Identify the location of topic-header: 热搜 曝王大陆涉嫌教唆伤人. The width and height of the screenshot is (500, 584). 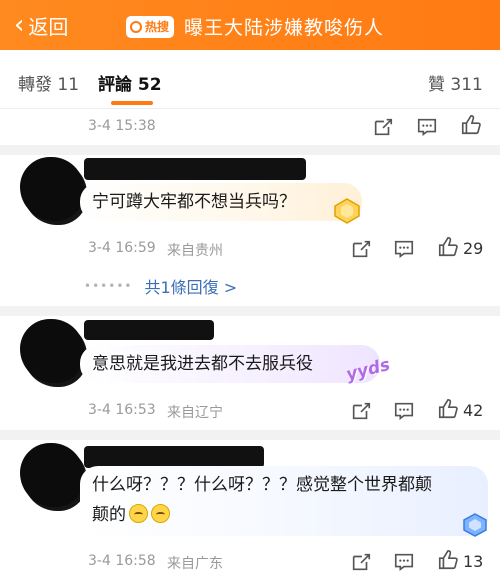
(255, 26).